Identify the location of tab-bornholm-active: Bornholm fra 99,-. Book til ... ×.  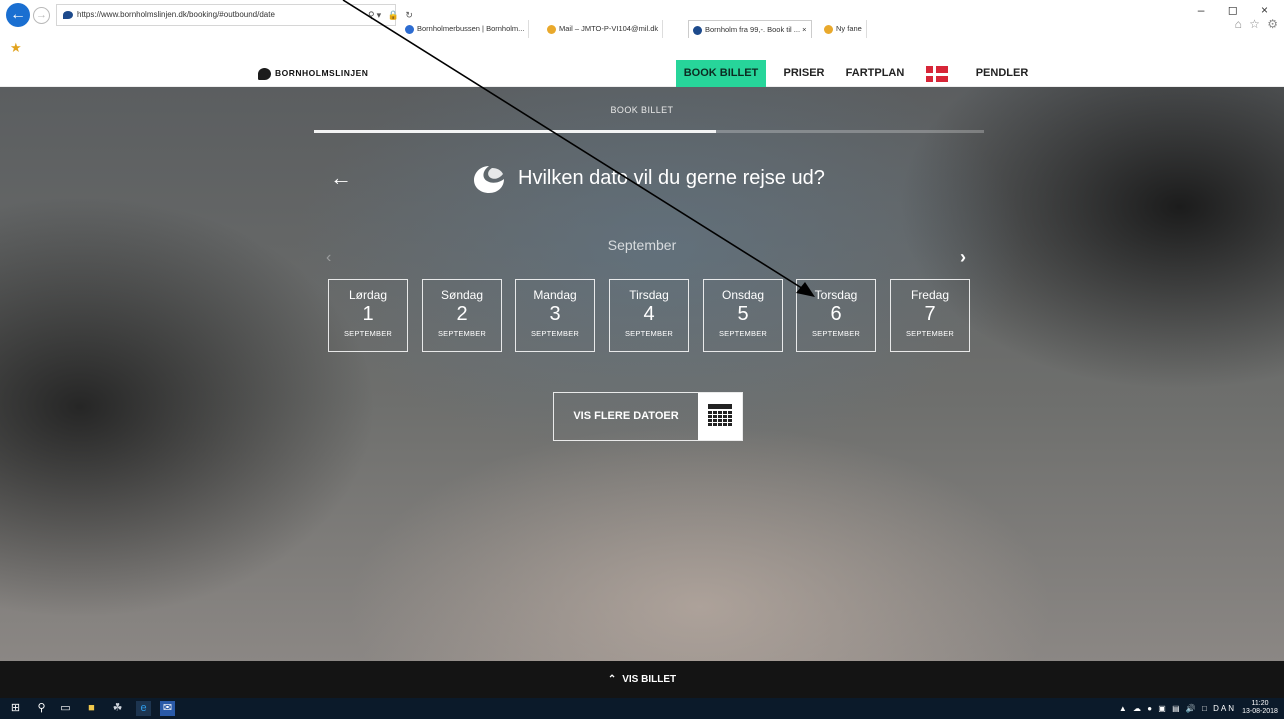
(750, 29).